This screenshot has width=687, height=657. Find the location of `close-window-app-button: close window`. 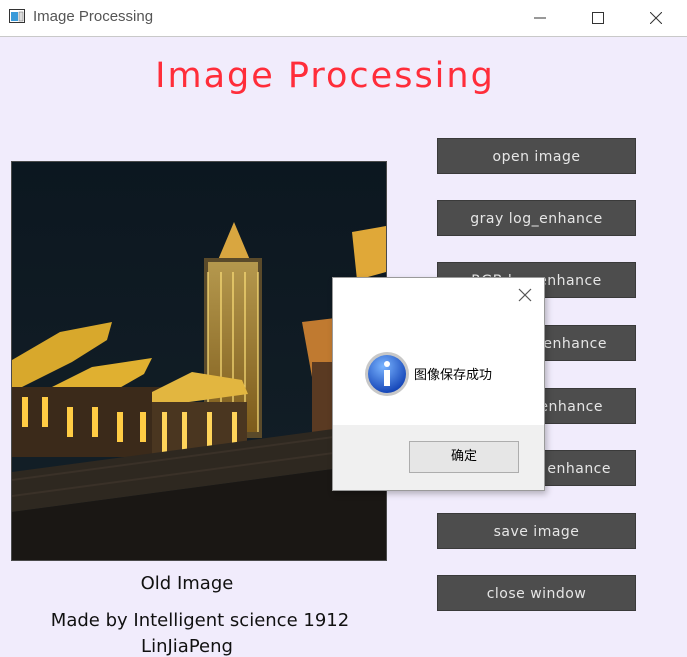

close-window-app-button: close window is located at coordinates (536, 593).